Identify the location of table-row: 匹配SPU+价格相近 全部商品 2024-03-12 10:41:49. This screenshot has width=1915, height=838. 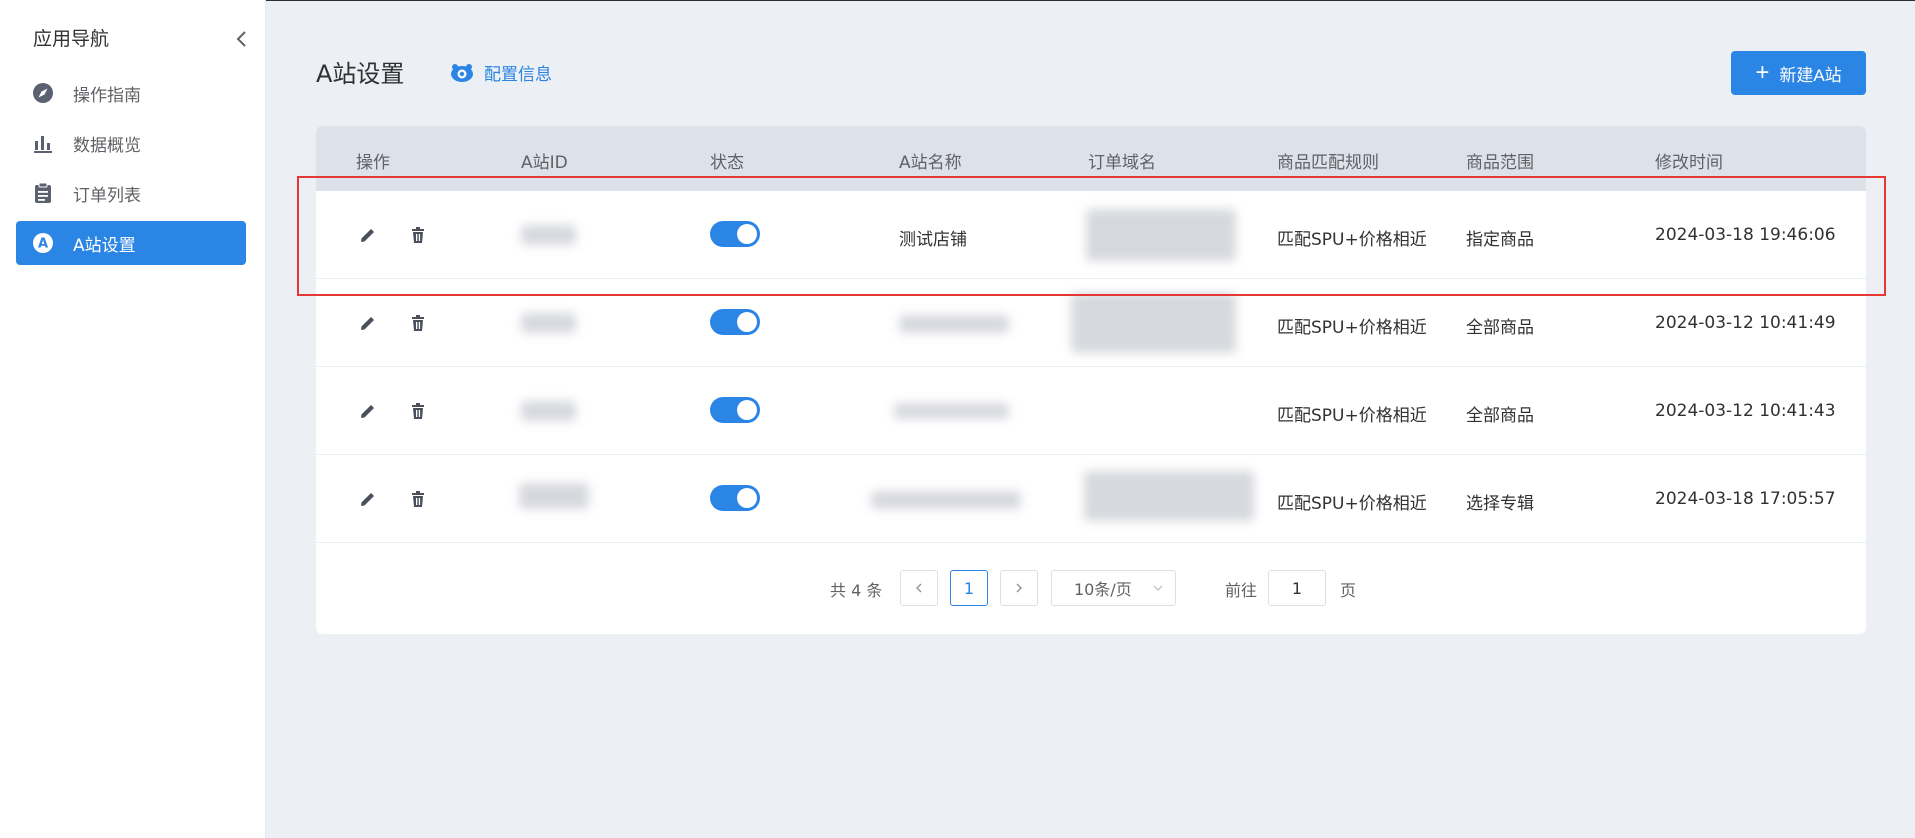
(1091, 323).